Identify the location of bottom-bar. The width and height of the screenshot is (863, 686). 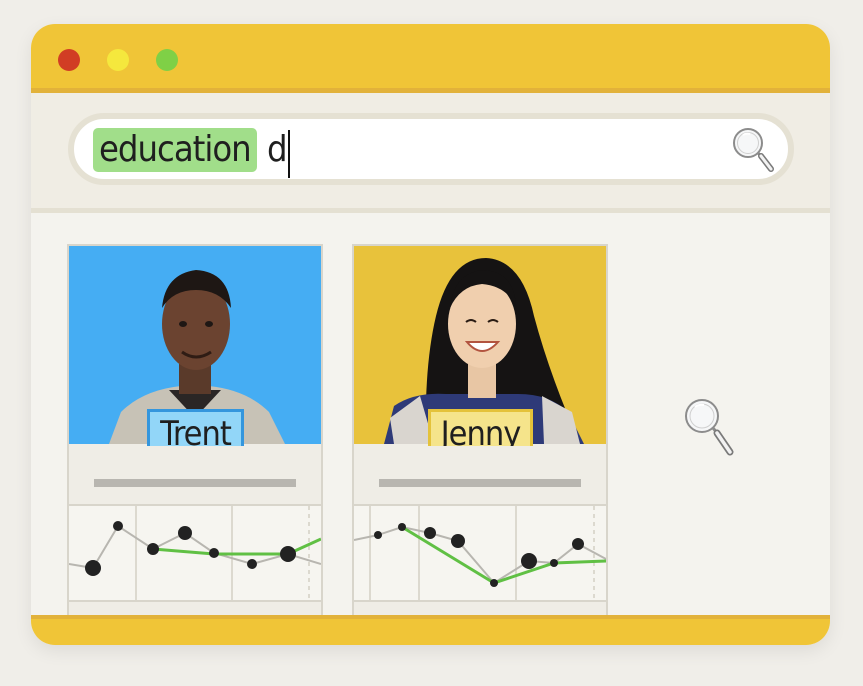
(430, 630).